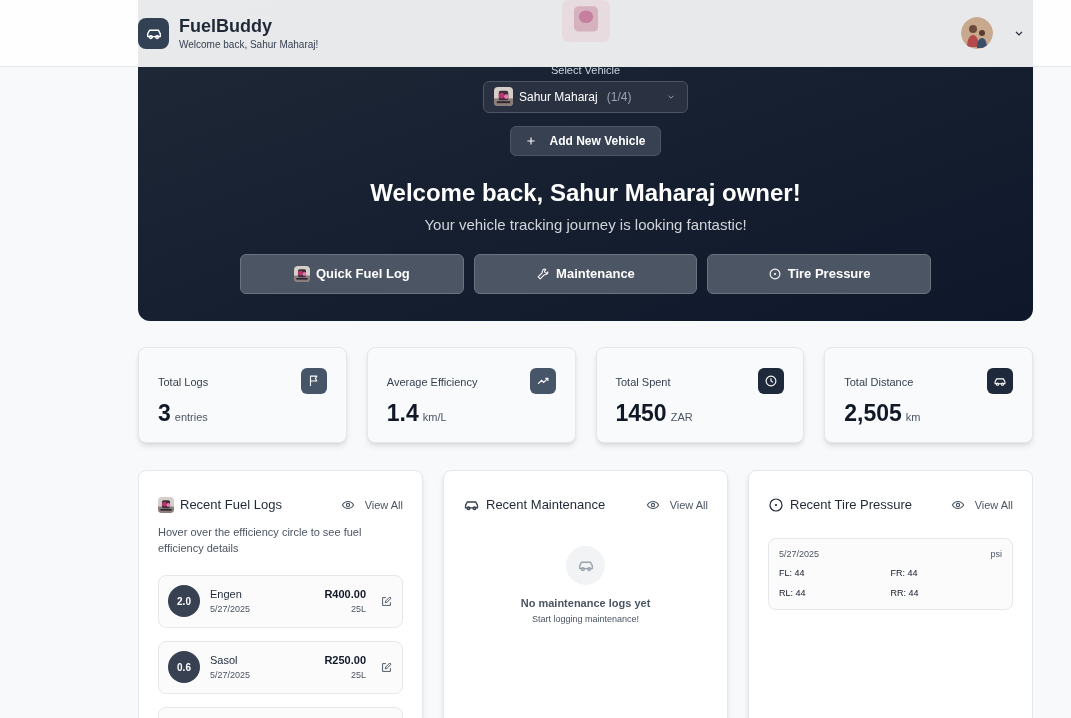 This screenshot has height=718, width=1071. Describe the element at coordinates (184, 601) in the screenshot. I see `efficiency-badge: 2.0` at that location.